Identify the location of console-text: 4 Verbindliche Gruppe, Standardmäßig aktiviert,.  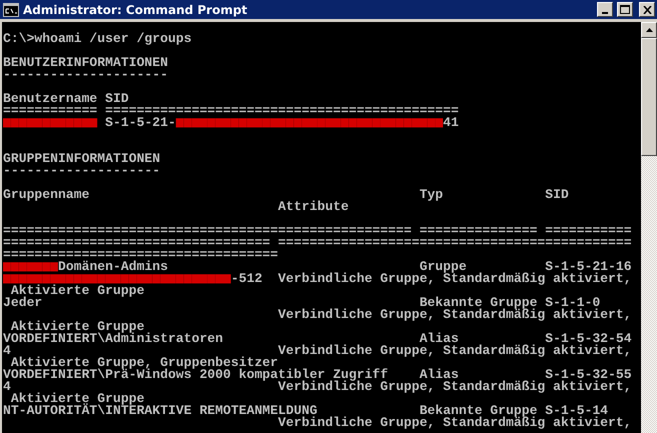
(317, 350).